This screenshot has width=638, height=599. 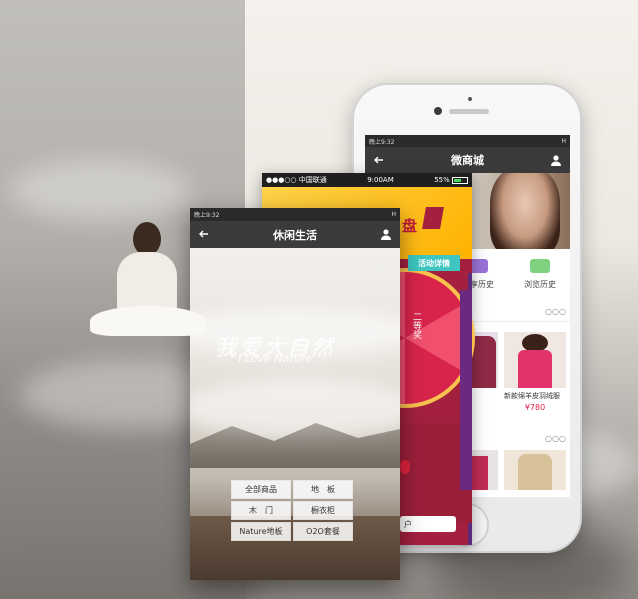 I want to click on menu-all-products: 全部商品, so click(x=261, y=489).